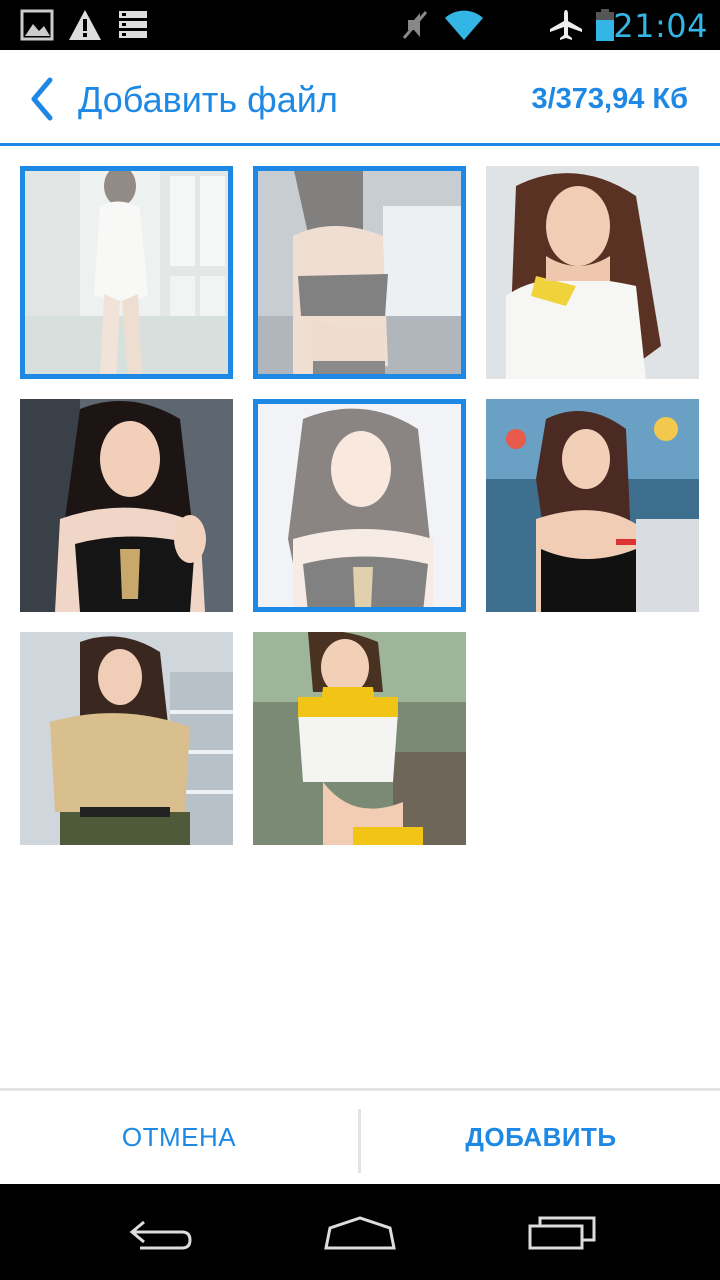 This screenshot has height=1280, width=720. What do you see at coordinates (133, 24) in the screenshot?
I see `sim-list-icon` at bounding box center [133, 24].